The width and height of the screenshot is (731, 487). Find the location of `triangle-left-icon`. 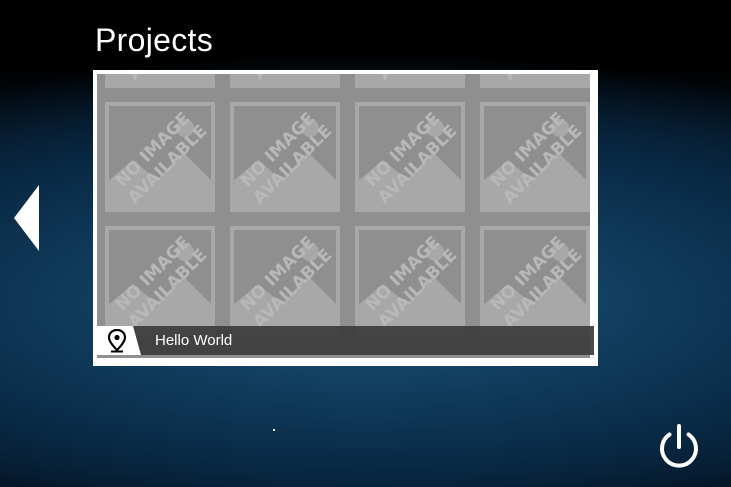

triangle-left-icon is located at coordinates (26, 218).